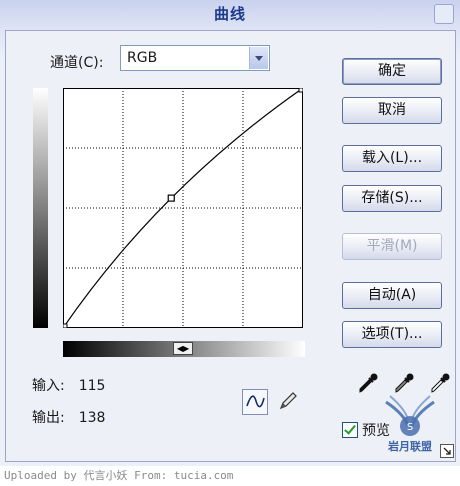 The height and width of the screenshot is (486, 460). I want to click on svg-text: S, so click(410, 427).